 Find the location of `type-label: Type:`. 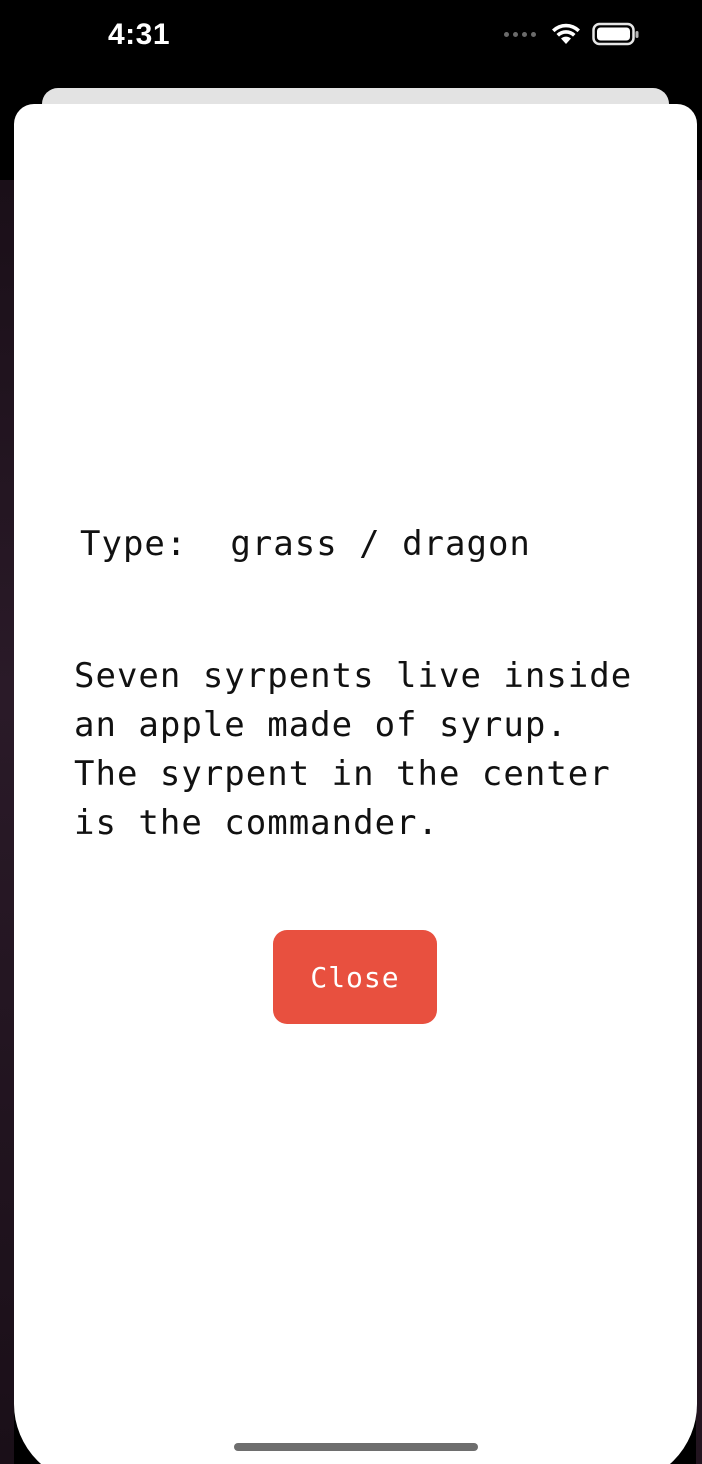

type-label: Type: is located at coordinates (134, 544).